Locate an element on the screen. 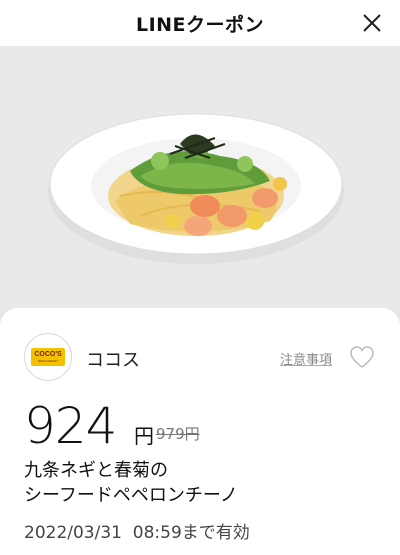 The width and height of the screenshot is (400, 555). cocos-logo-icon: COCO'S RESTAURANT is located at coordinates (48, 357).